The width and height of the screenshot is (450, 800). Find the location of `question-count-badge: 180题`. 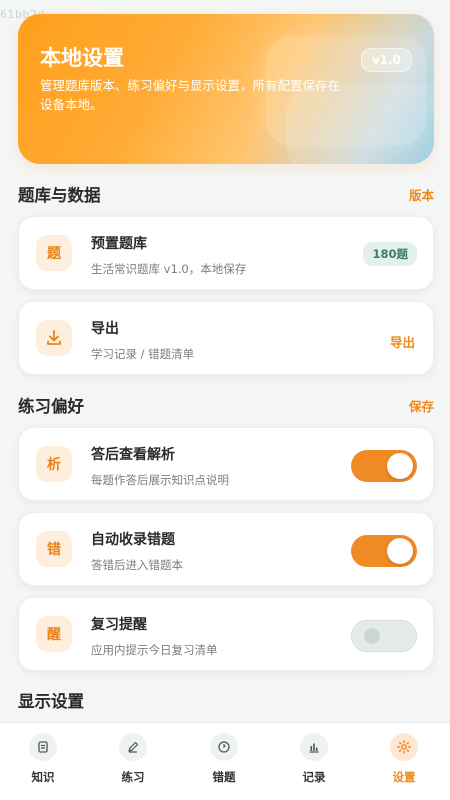

question-count-badge: 180题 is located at coordinates (390, 254).